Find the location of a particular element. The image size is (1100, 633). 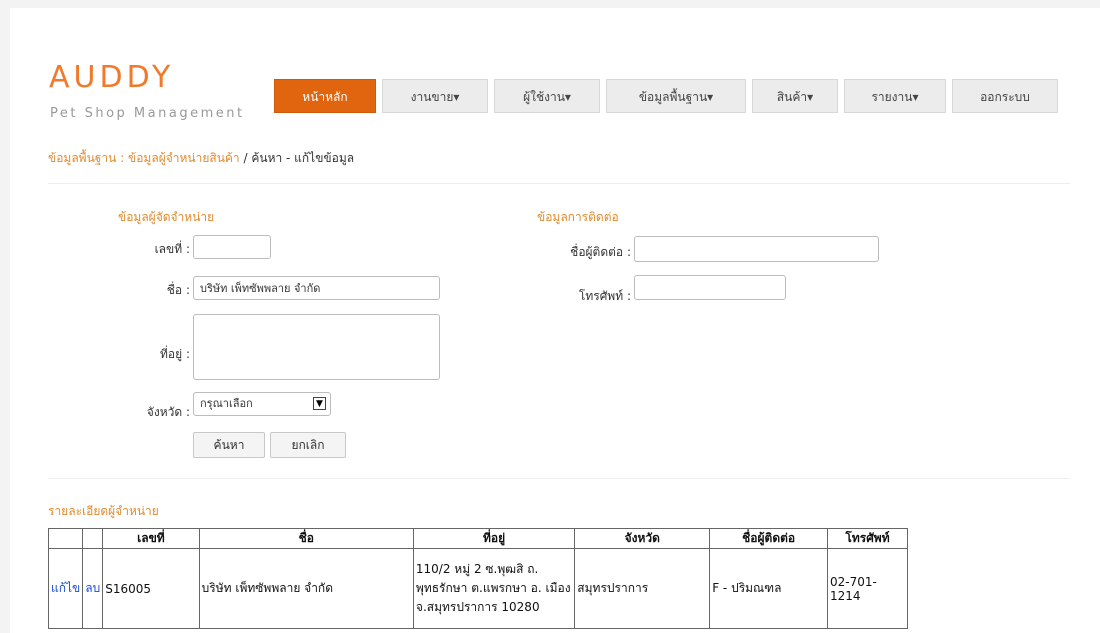

results-title: รายละเอียดผู้จำหน่าย is located at coordinates (103, 511).